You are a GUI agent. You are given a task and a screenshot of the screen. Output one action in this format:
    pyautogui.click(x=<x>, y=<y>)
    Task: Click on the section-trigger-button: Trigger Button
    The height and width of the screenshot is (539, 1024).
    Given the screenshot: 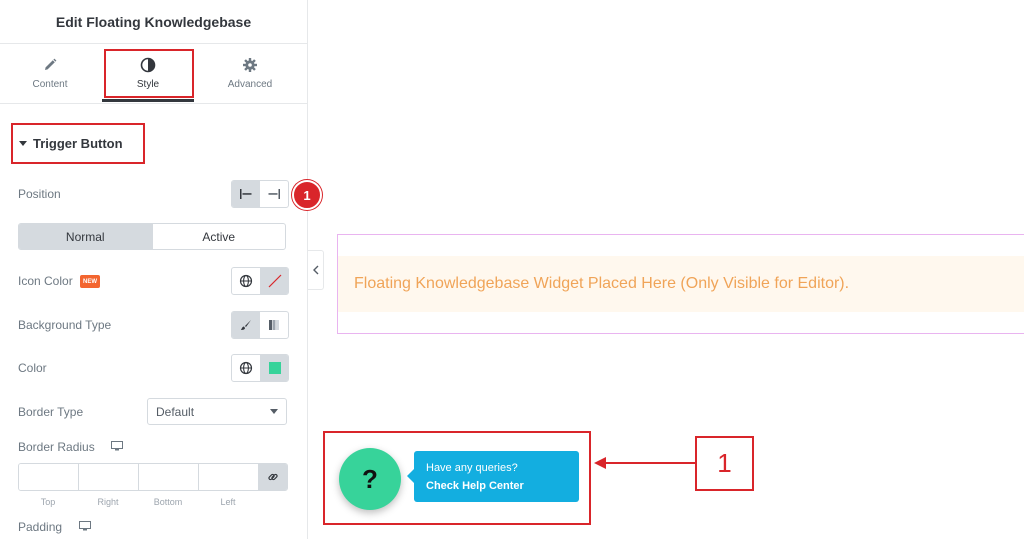 What is the action you would take?
    pyautogui.click(x=78, y=143)
    